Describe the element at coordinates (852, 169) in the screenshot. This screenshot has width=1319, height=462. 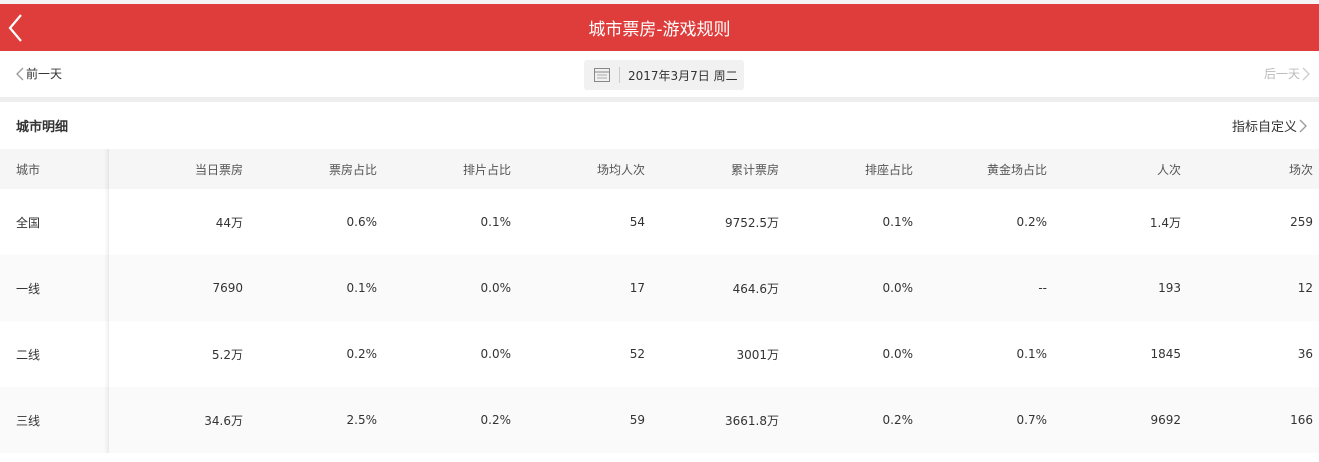
I see `column-header-seat-share: 排座占比` at that location.